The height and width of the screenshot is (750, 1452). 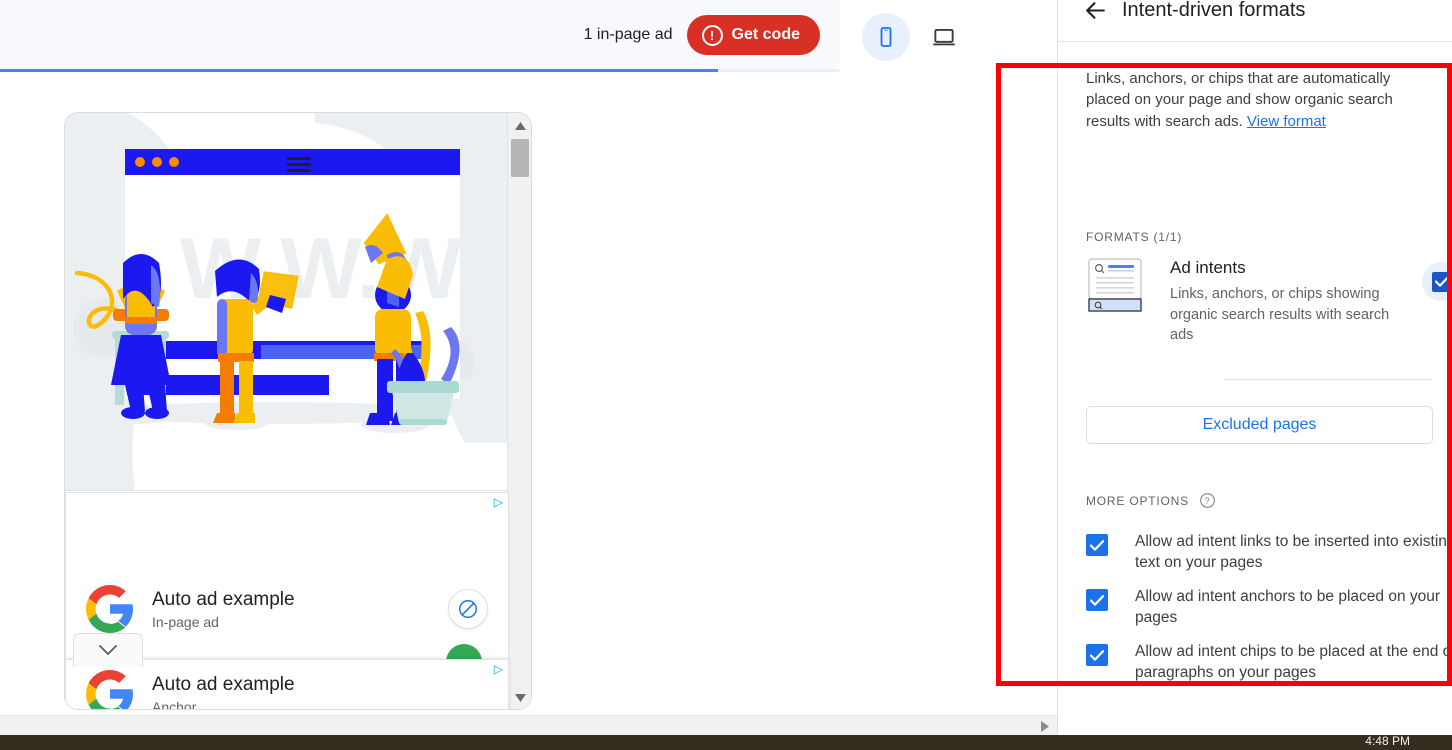 What do you see at coordinates (1115, 285) in the screenshot?
I see `ad-intents-thumbnail-icon` at bounding box center [1115, 285].